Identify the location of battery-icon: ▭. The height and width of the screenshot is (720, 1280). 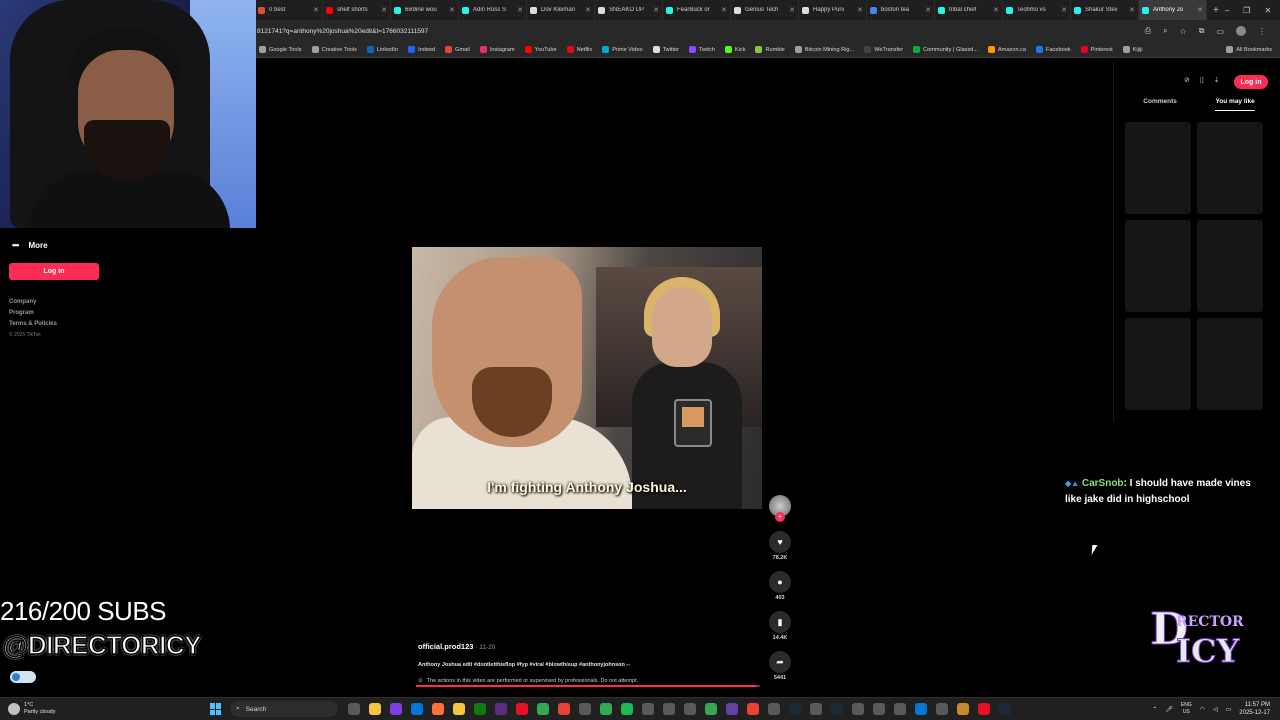
(1229, 709).